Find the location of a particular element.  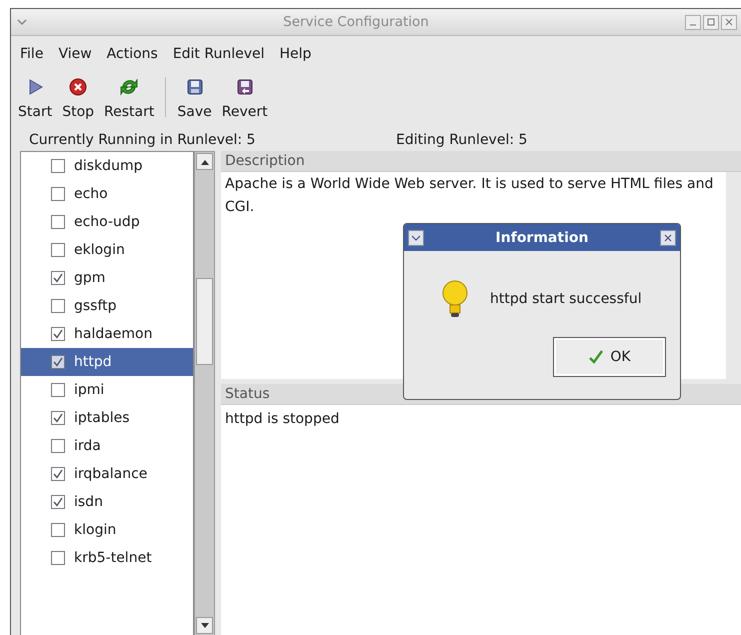

scroll-up-icon is located at coordinates (204, 161).